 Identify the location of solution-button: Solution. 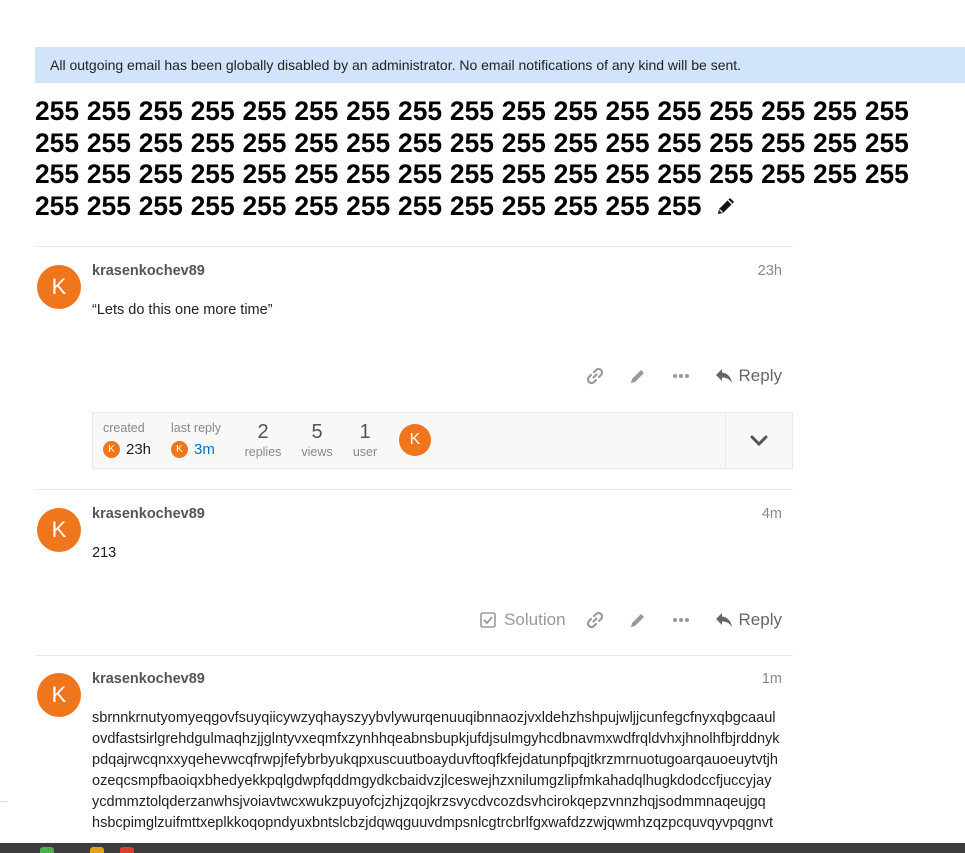
(523, 620).